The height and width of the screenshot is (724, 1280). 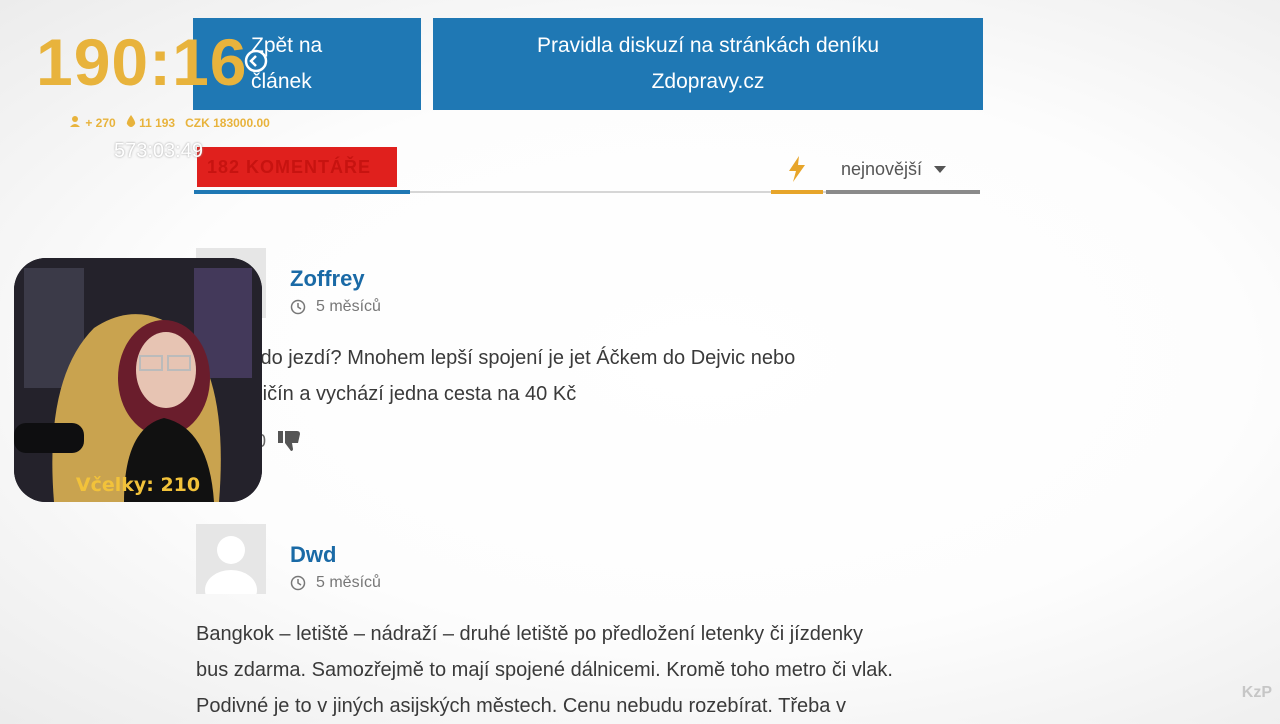 What do you see at coordinates (302, 192) in the screenshot?
I see `active-tab-indicator` at bounding box center [302, 192].